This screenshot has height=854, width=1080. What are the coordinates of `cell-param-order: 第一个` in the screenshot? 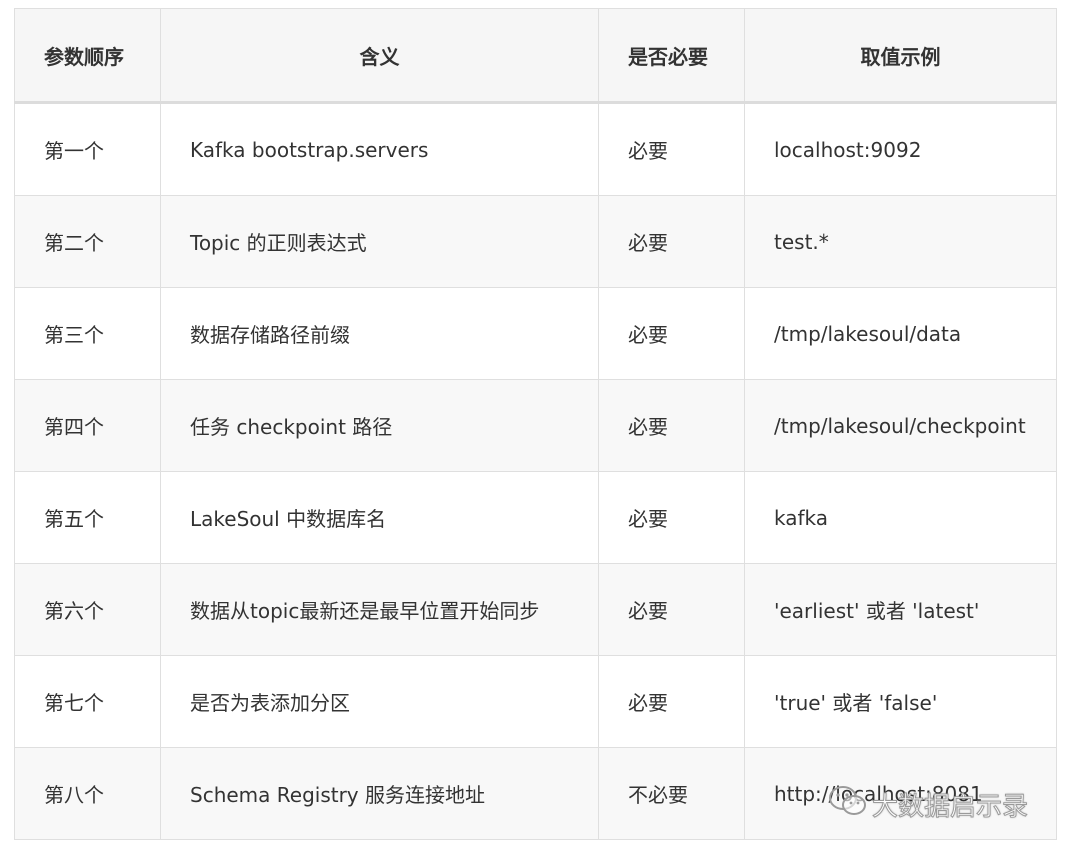 It's located at (87, 149).